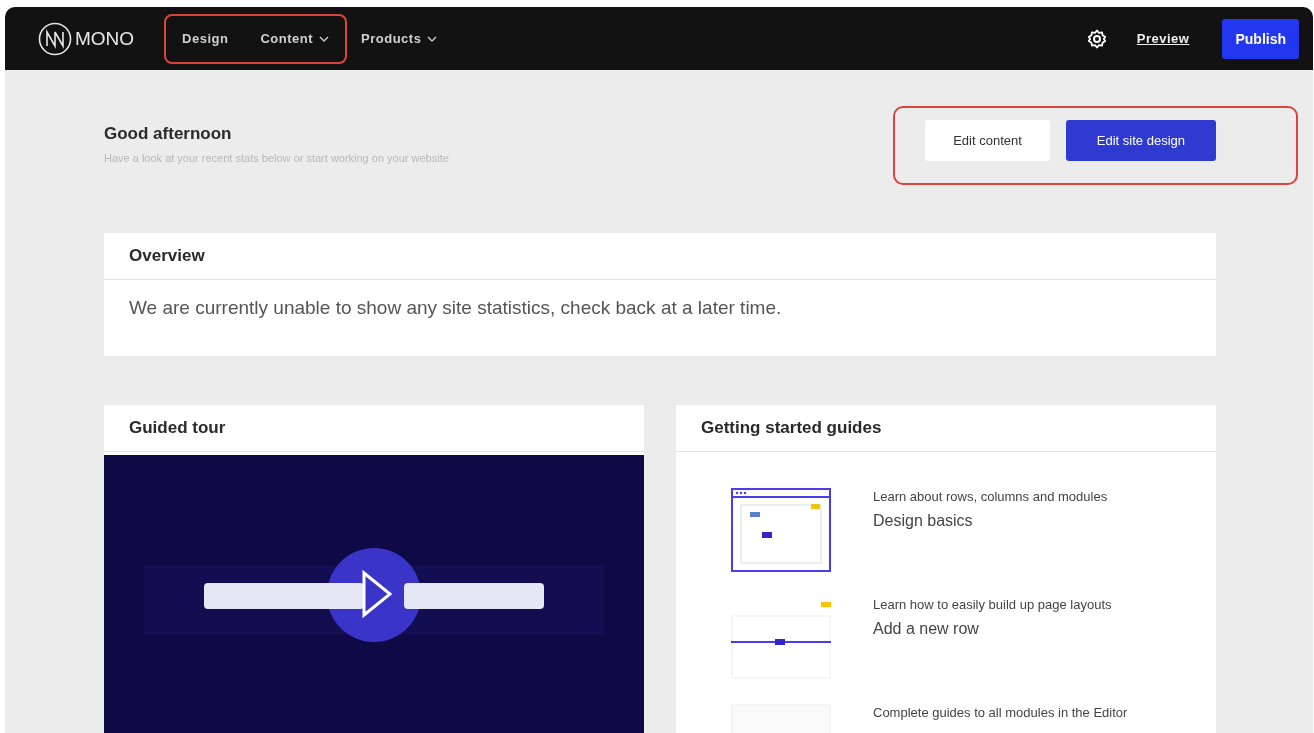 The width and height of the screenshot is (1314, 733). What do you see at coordinates (105, 38) in the screenshot?
I see `logo-text: MONO` at bounding box center [105, 38].